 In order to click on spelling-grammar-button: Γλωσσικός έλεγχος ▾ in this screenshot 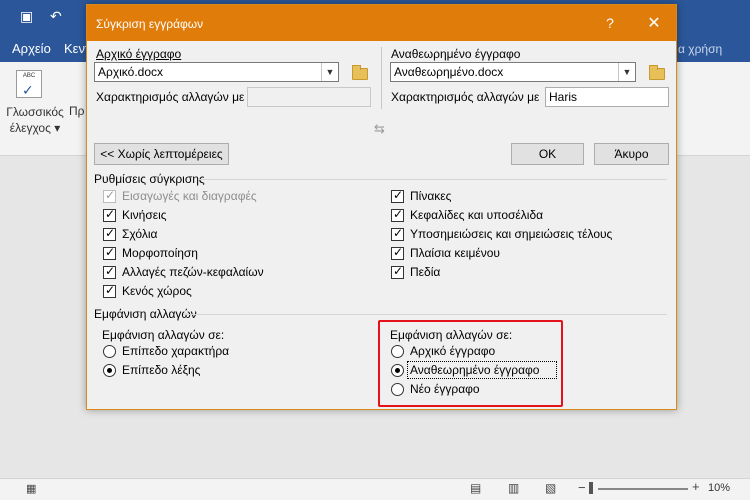, I will do `click(35, 120)`.